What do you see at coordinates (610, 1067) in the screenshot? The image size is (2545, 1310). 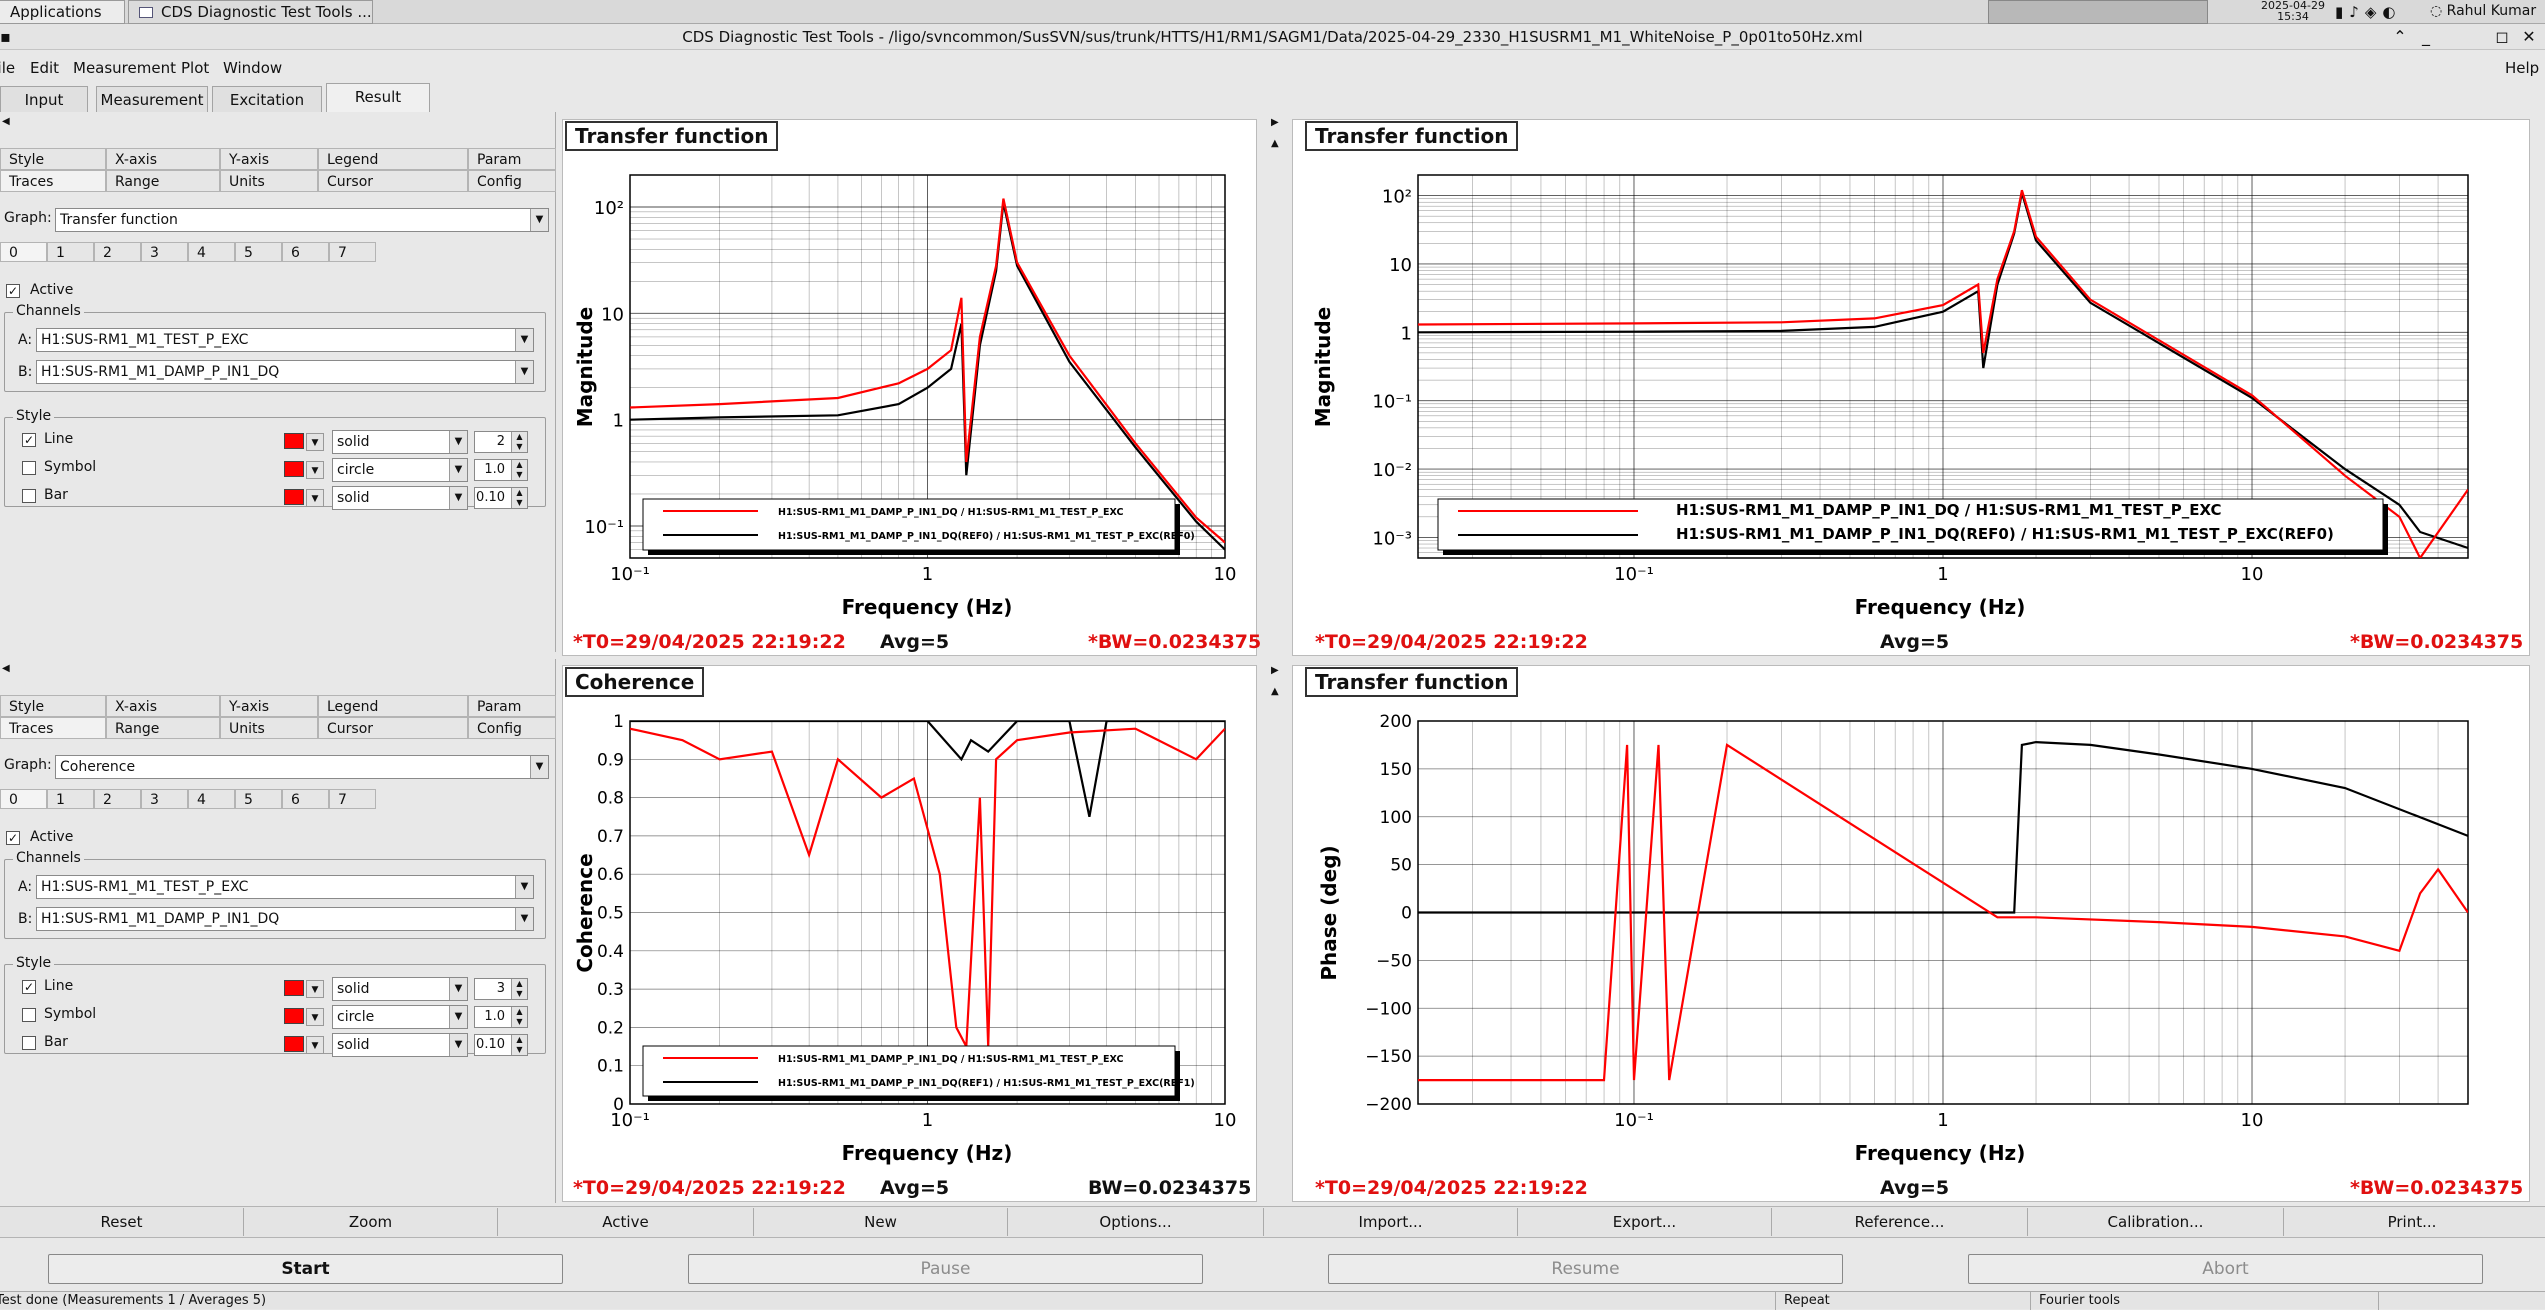 I see `y-tick-label: 0.1` at bounding box center [610, 1067].